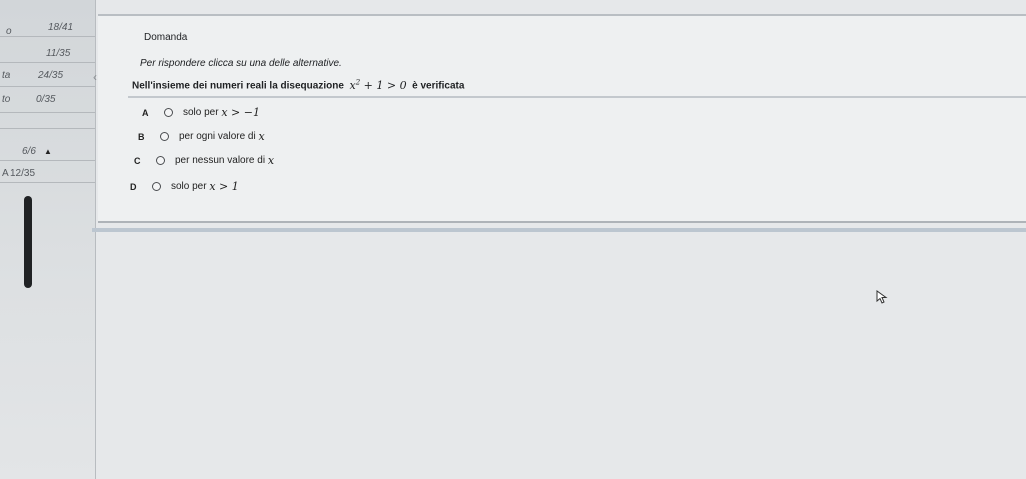 The height and width of the screenshot is (479, 1026). What do you see at coordinates (28, 242) in the screenshot?
I see `sidebar-scrollbar` at bounding box center [28, 242].